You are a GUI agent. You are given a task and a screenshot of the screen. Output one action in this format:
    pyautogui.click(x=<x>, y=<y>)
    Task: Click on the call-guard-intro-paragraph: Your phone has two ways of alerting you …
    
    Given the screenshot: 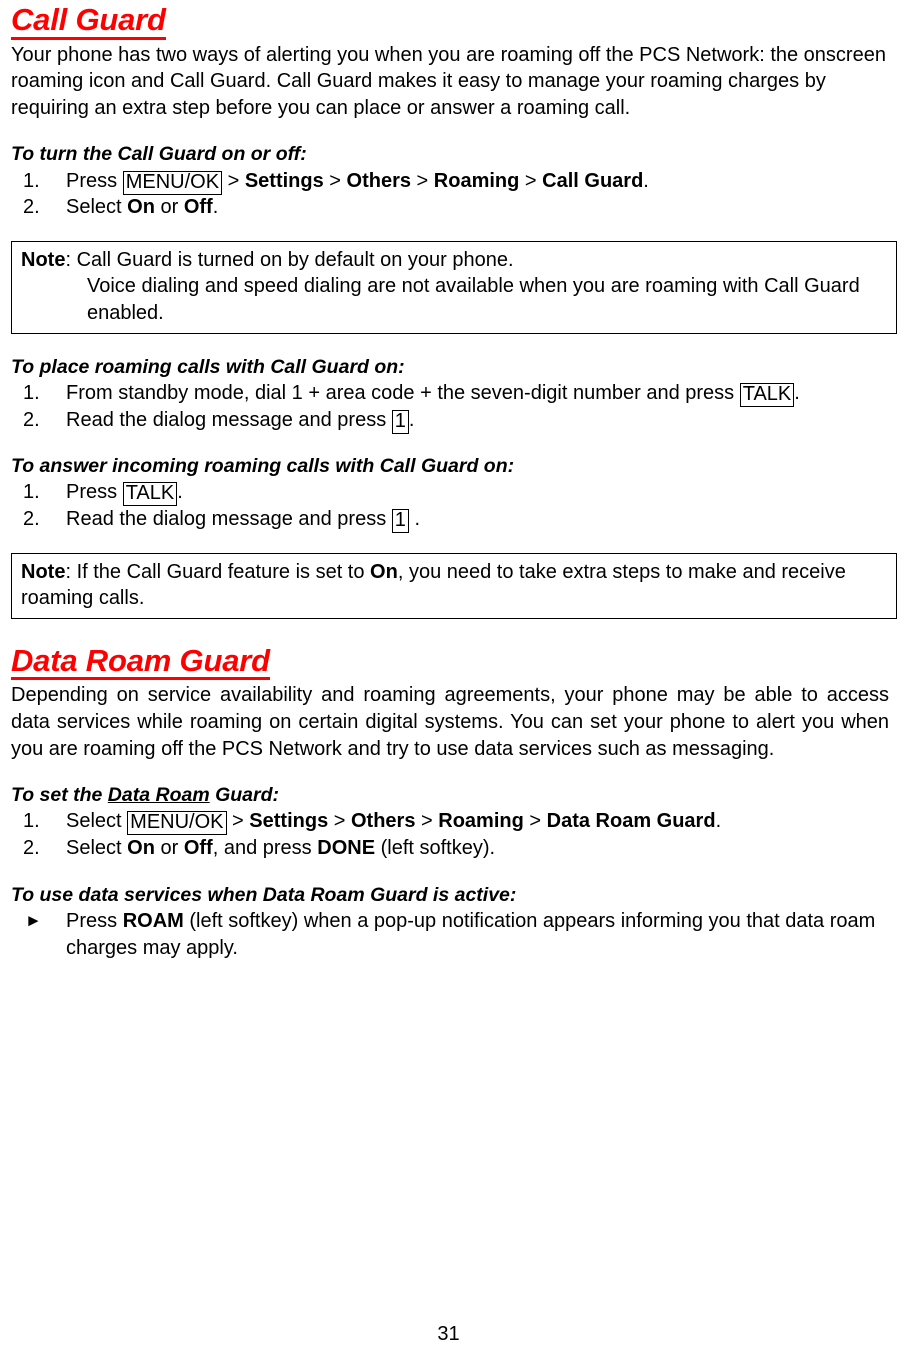 What is the action you would take?
    pyautogui.click(x=448, y=81)
    